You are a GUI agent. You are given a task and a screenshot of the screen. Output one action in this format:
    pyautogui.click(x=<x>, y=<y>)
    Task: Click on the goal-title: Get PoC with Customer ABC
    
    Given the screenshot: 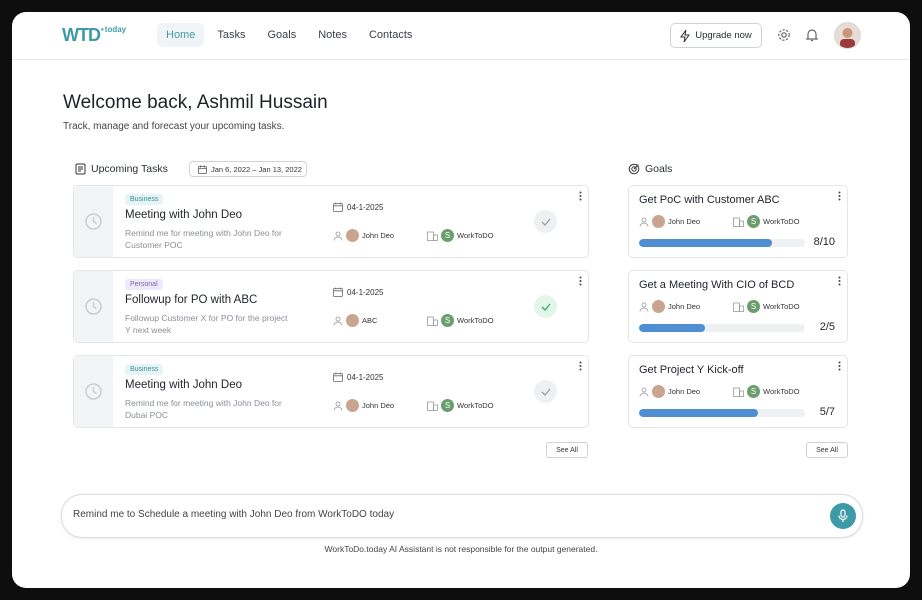 What is the action you would take?
    pyautogui.click(x=709, y=200)
    